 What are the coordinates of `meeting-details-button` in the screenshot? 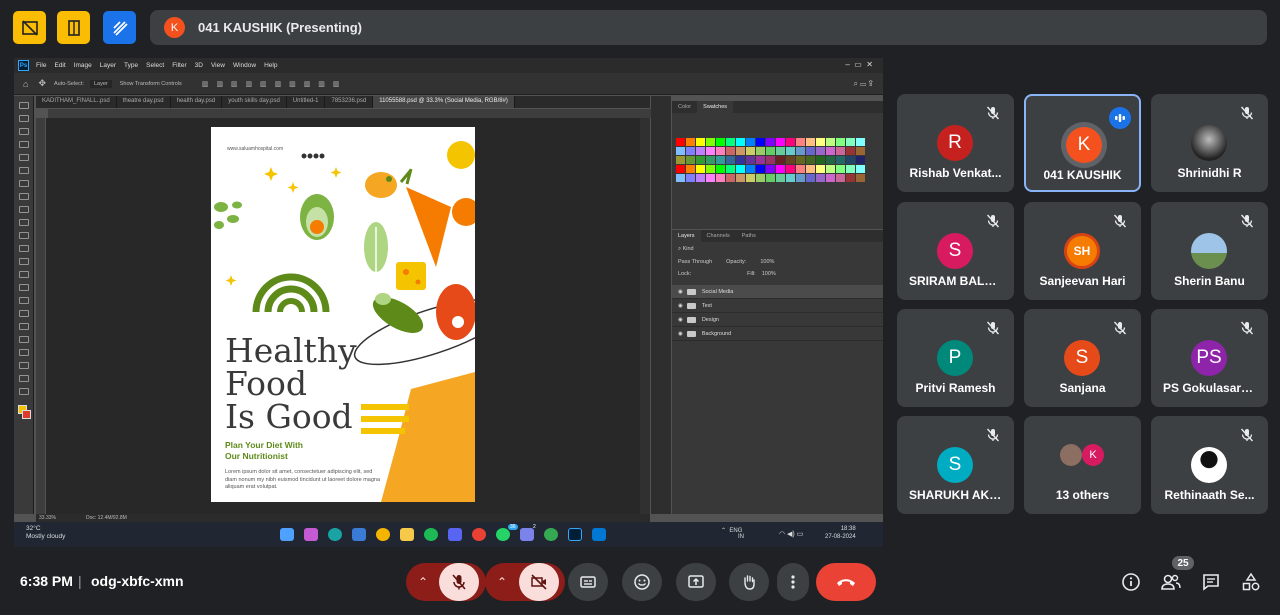 It's located at (1131, 582).